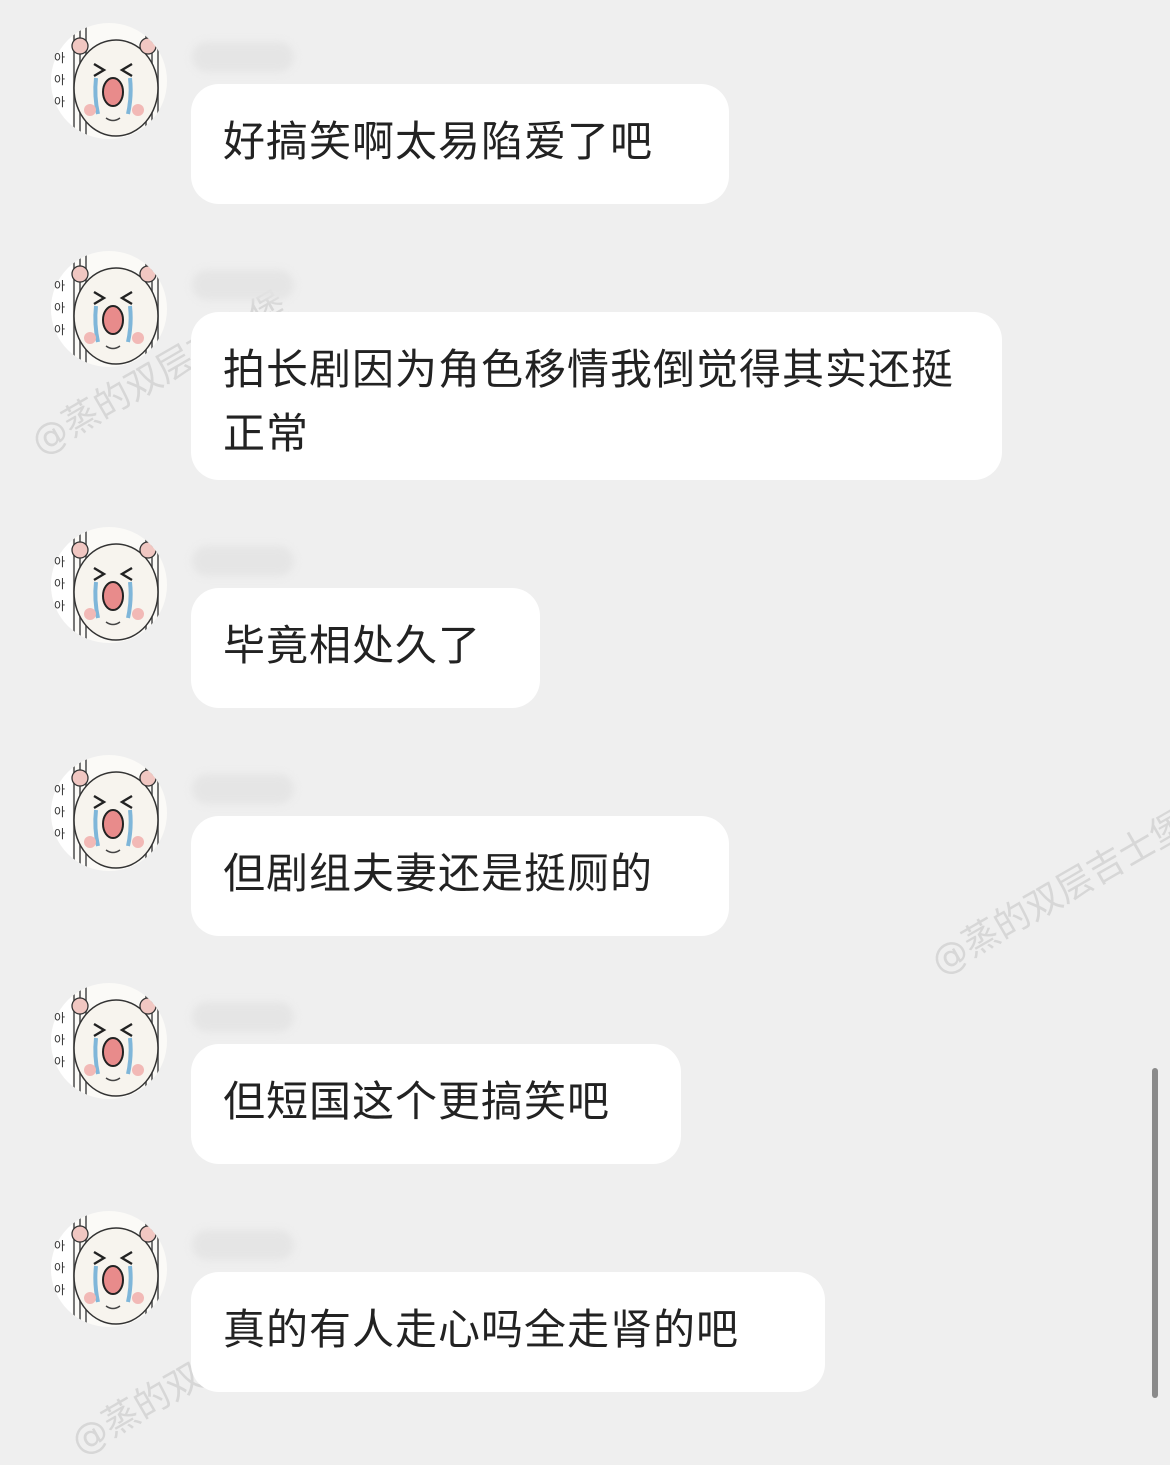  Describe the element at coordinates (1047, 893) in the screenshot. I see `watermark: @蒸的双层吉士堡` at that location.